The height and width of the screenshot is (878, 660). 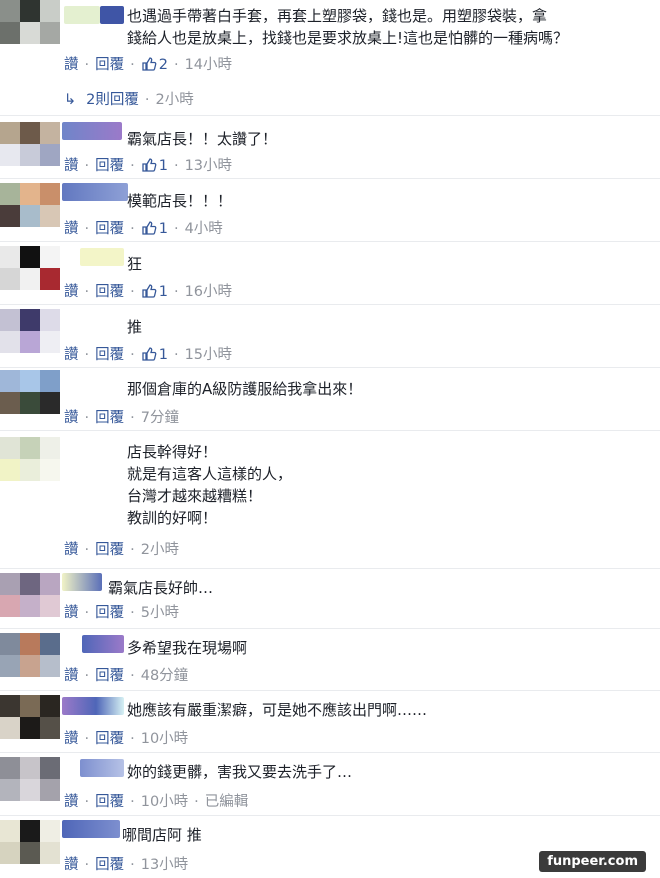 I want to click on comment-actions: 讚 · 回覆 · 10小時 · 已編輯, so click(x=156, y=802).